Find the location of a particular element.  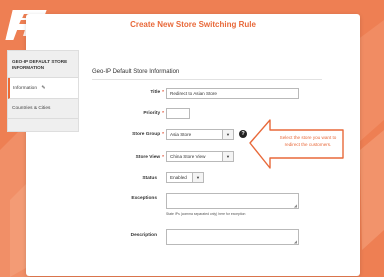

store-group-label: Store Group * is located at coordinates (148, 134).